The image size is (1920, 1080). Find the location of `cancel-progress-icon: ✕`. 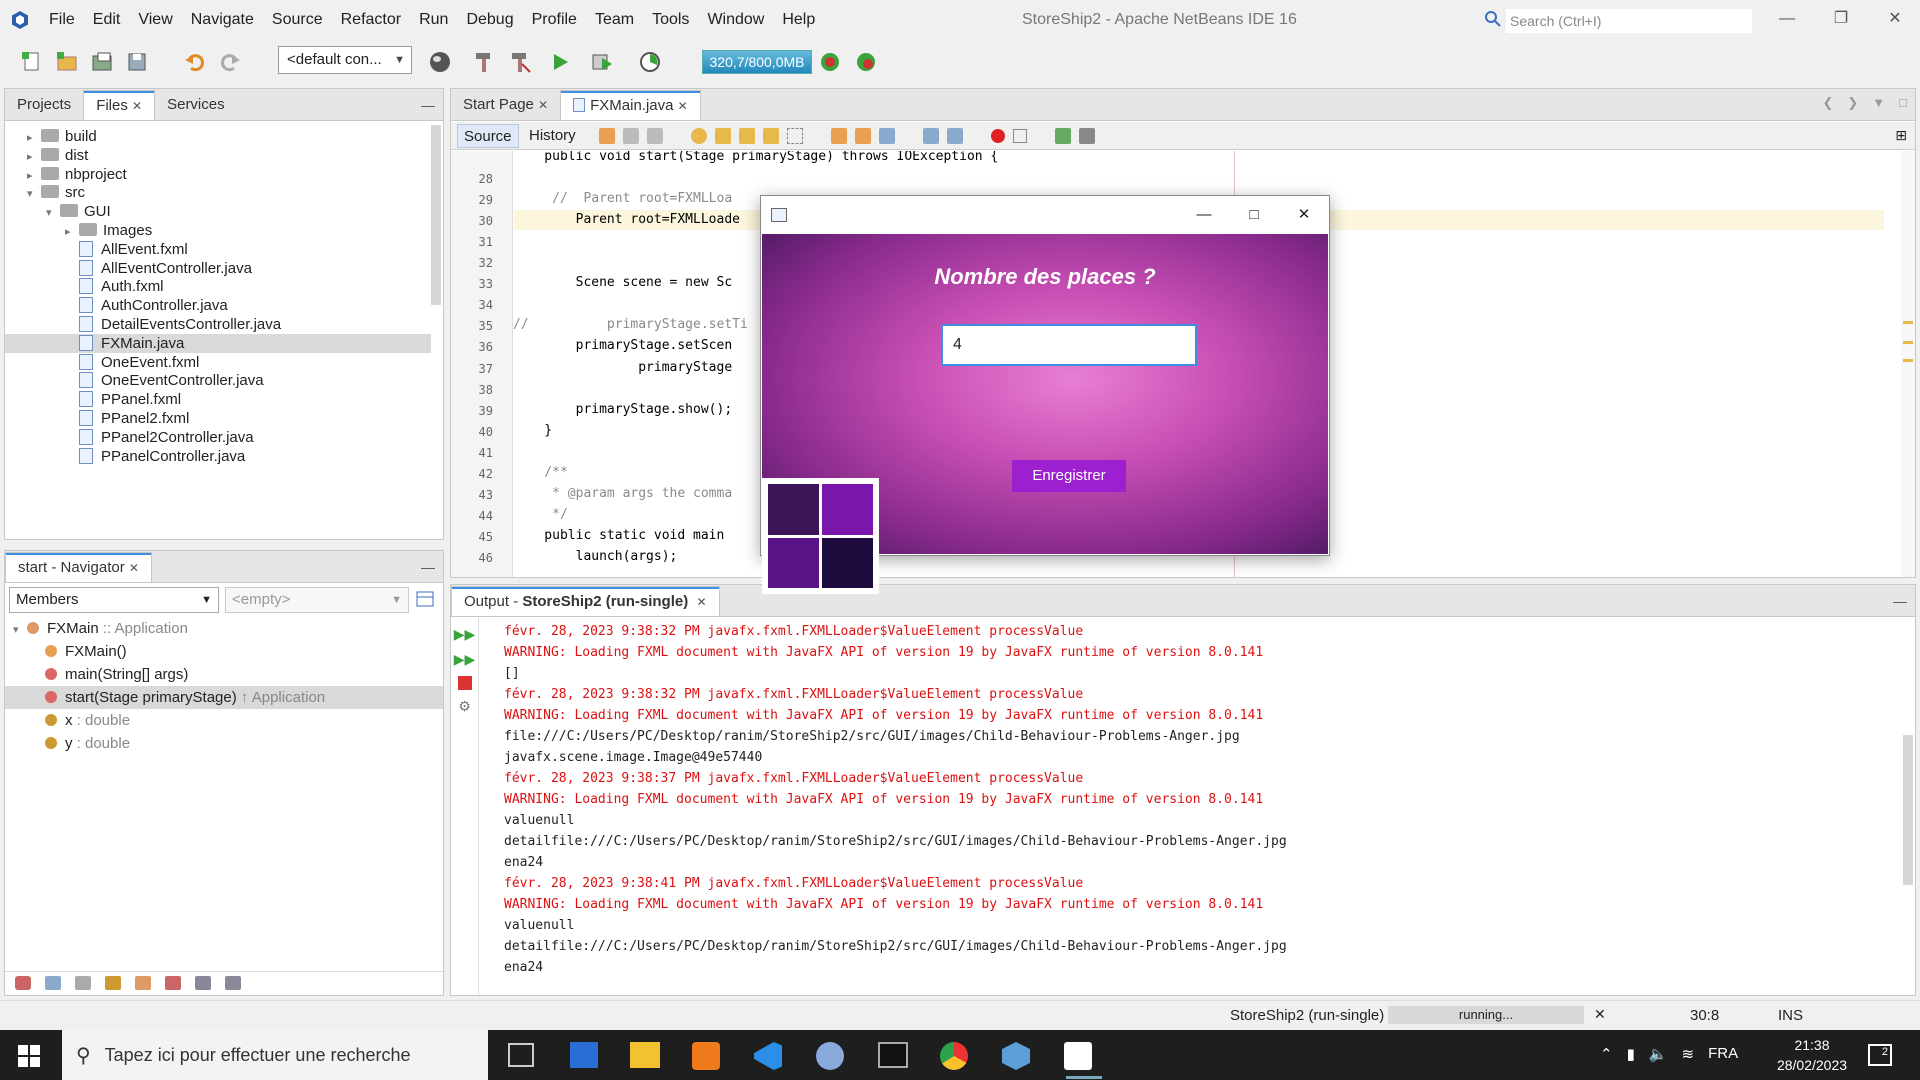

cancel-progress-icon: ✕ is located at coordinates (1600, 1014).